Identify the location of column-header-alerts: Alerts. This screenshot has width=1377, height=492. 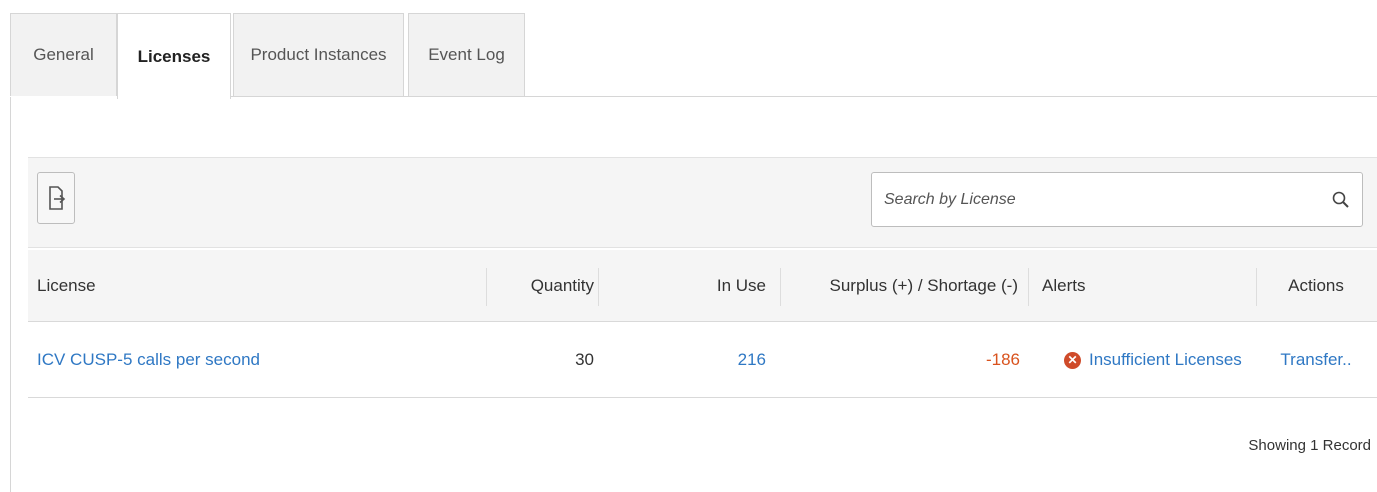
(1063, 286).